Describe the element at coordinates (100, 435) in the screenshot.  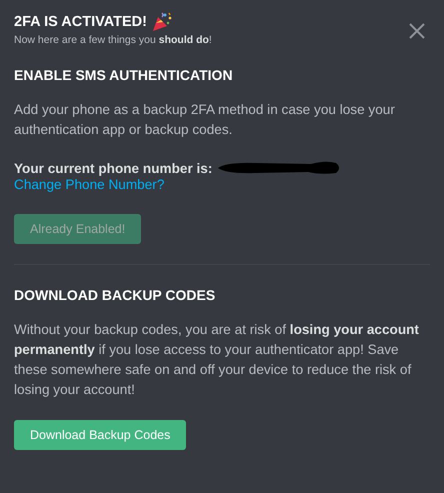
I see `download-button: Download Backup Codes` at that location.